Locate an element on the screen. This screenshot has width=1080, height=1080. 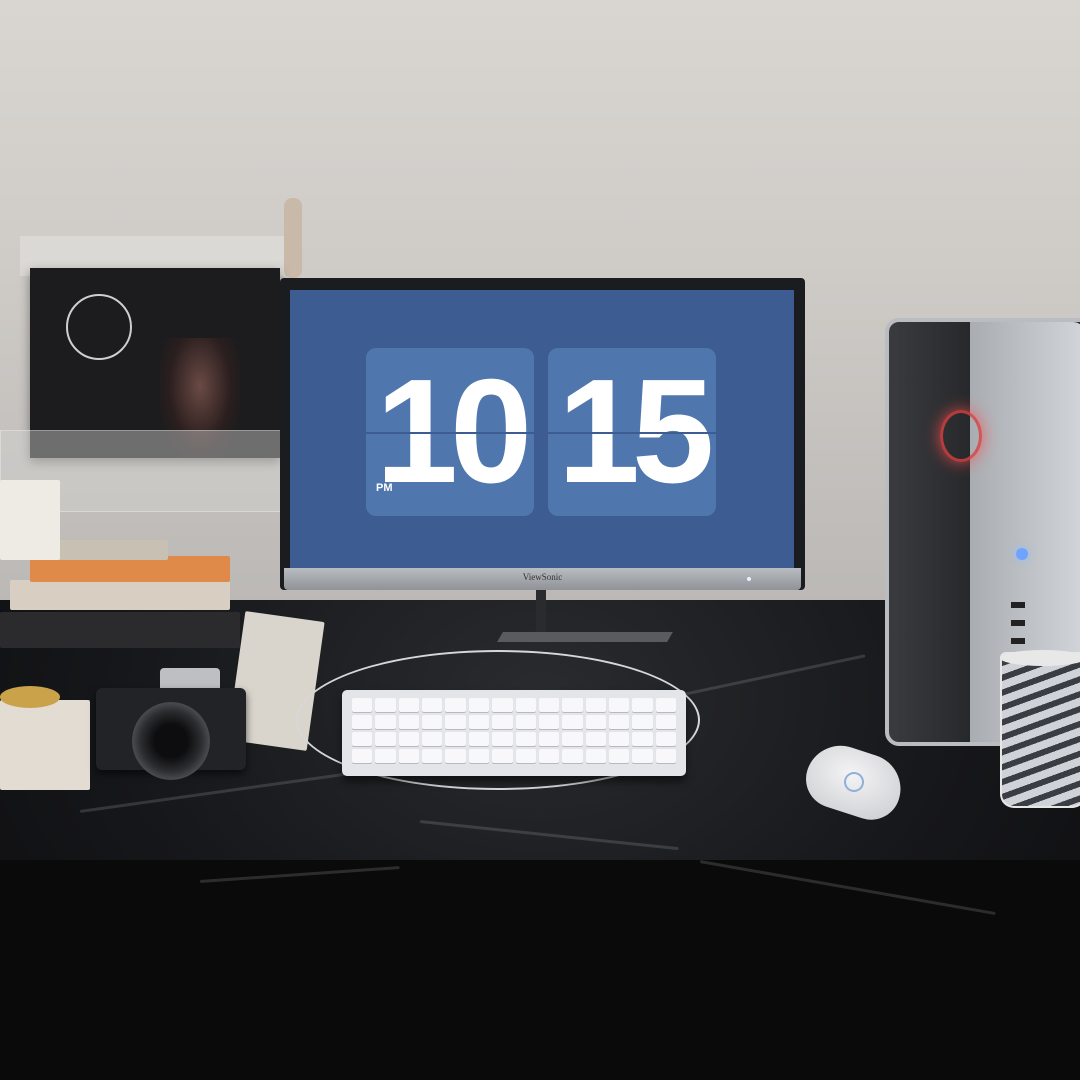
monitor-brand: ViewSonic is located at coordinates (542, 577).